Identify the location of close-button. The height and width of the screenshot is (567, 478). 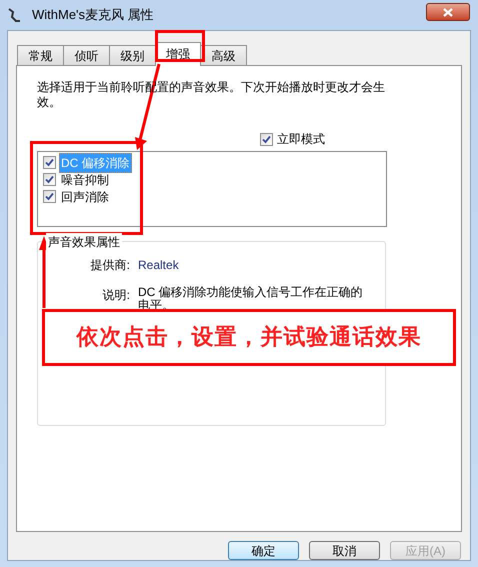
(448, 12).